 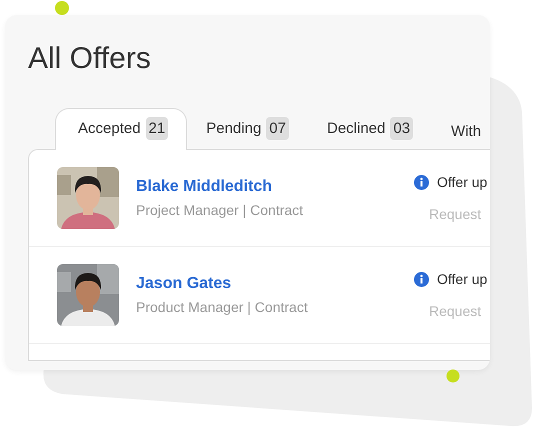 I want to click on candidate-name-link: Blake Middleditch, so click(x=275, y=187).